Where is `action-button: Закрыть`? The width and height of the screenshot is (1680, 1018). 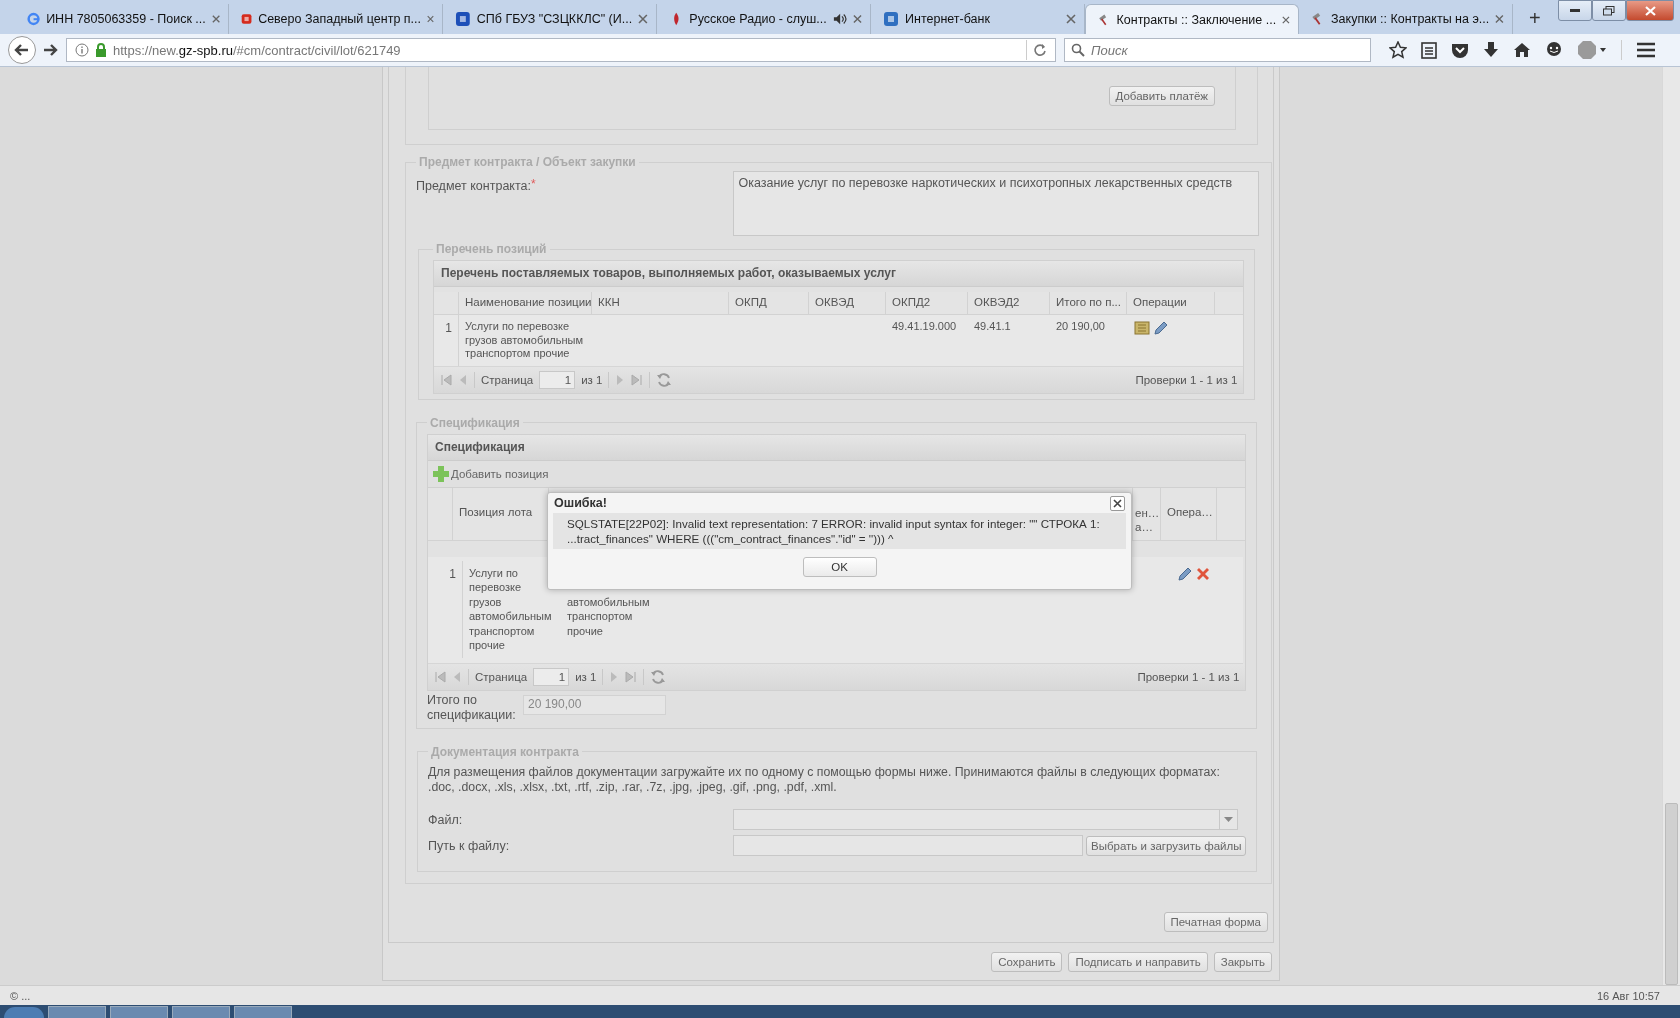
action-button: Закрыть is located at coordinates (1242, 961).